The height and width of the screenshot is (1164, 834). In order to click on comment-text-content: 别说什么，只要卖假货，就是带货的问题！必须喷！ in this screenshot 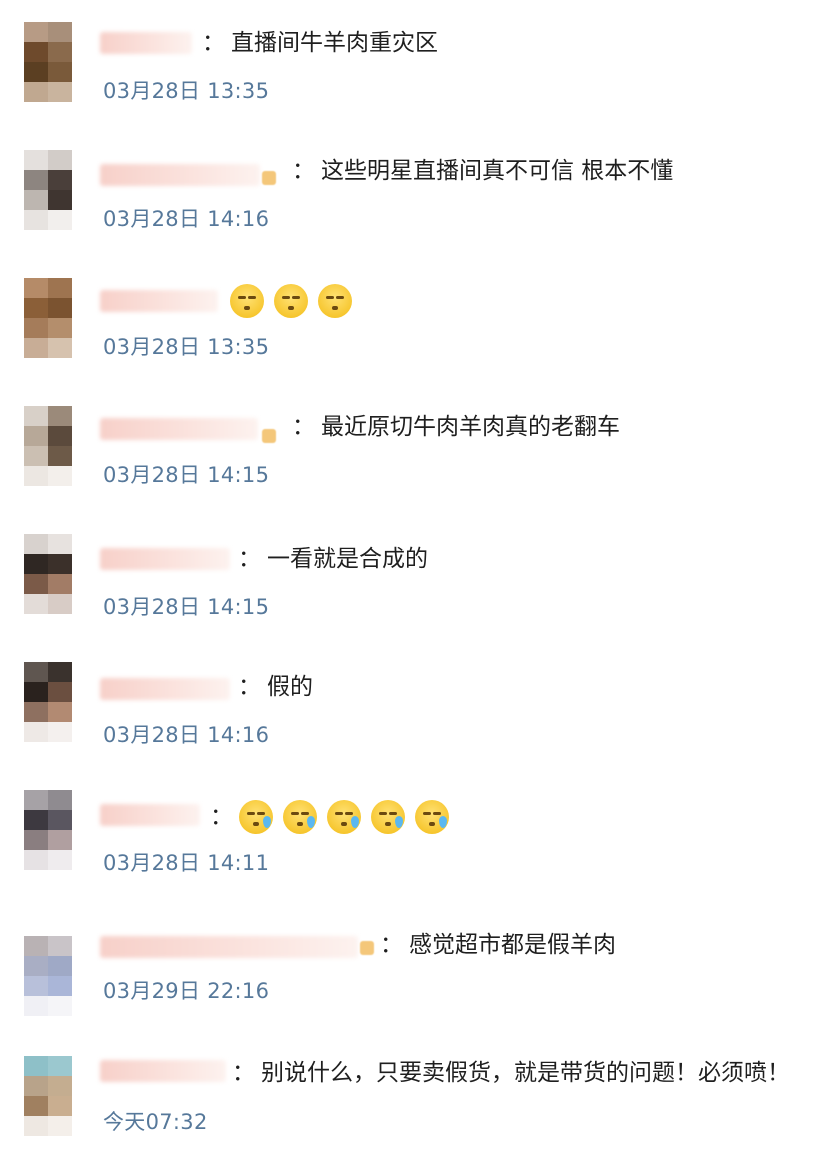, I will do `click(525, 1073)`.